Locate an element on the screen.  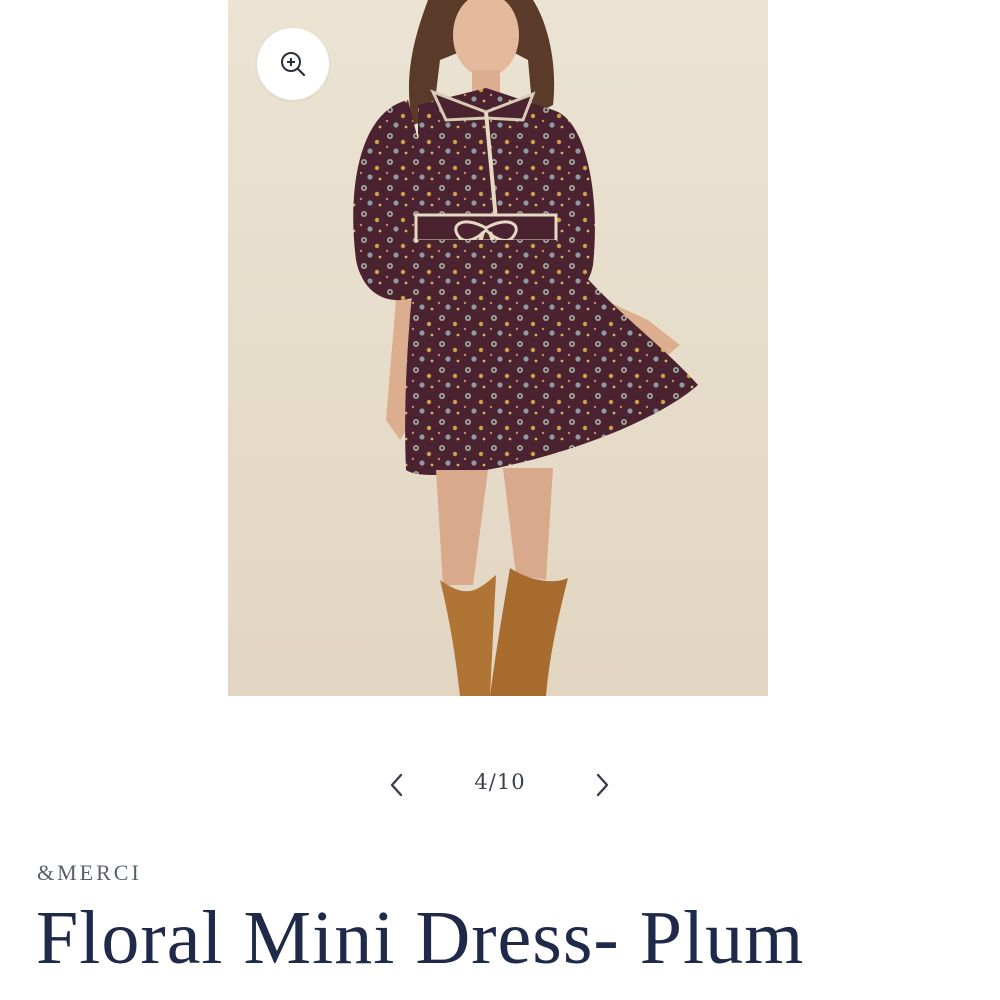
previous-image-button is located at coordinates (397, 785).